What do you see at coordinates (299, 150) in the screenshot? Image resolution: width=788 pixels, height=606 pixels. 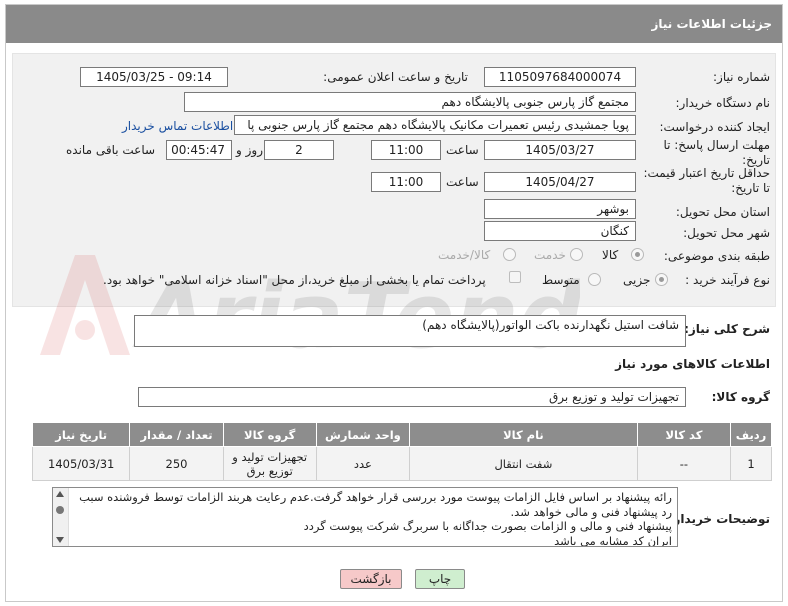 I see `days-remaining-field: 2` at bounding box center [299, 150].